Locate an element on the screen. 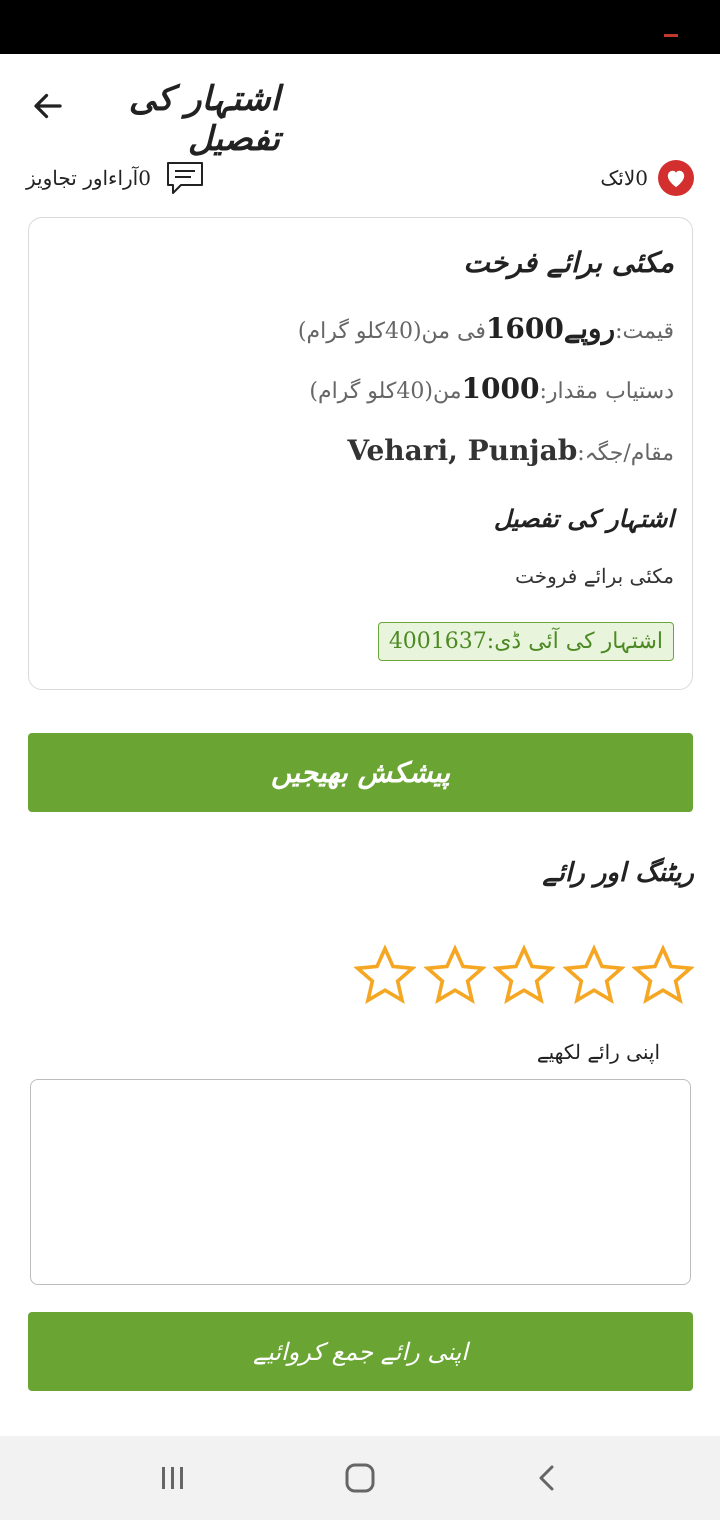 The width and height of the screenshot is (720, 1520). review-field-label: اپنی رائے لکھیے is located at coordinates (598, 1052).